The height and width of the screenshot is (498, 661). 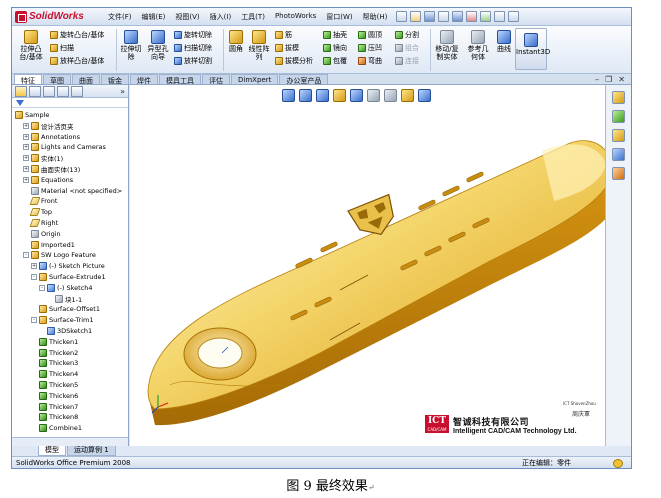 What do you see at coordinates (54, 374) in the screenshot?
I see `tree-item: Thicken4` at bounding box center [54, 374].